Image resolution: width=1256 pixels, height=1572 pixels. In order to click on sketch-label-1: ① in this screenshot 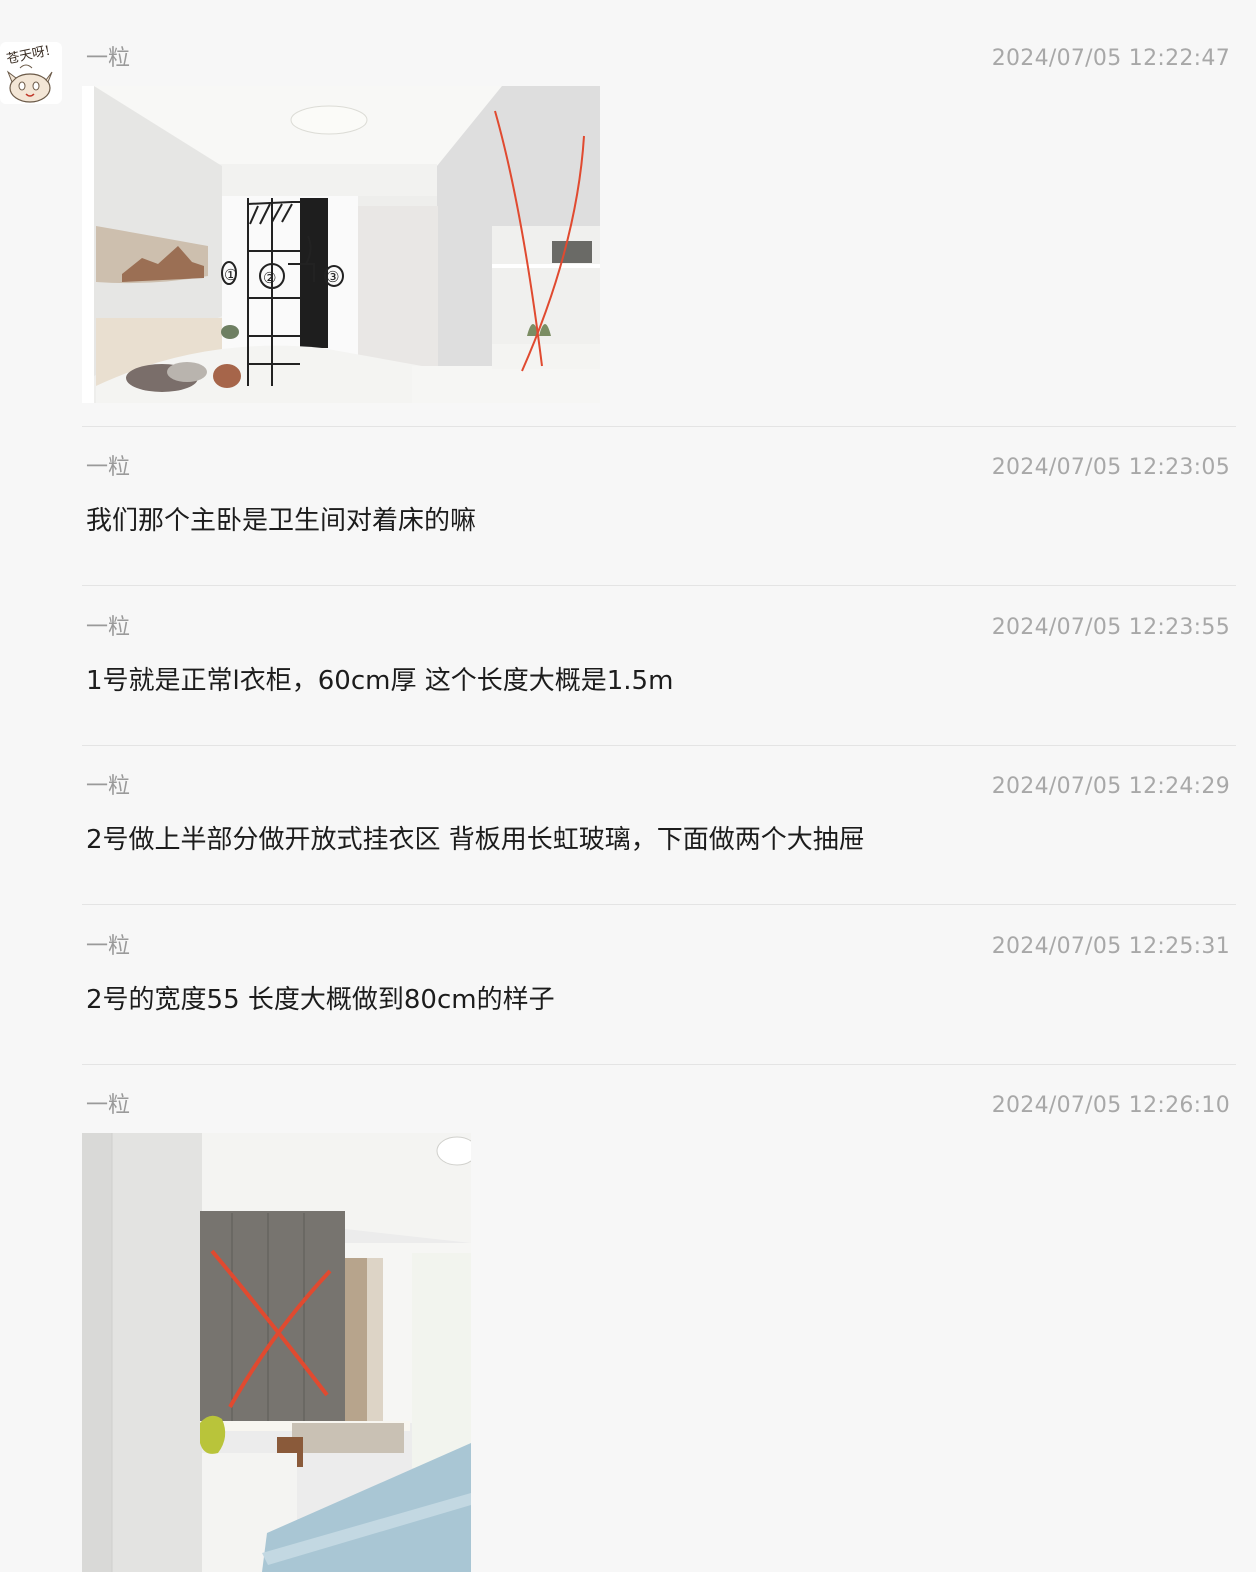, I will do `click(230, 275)`.